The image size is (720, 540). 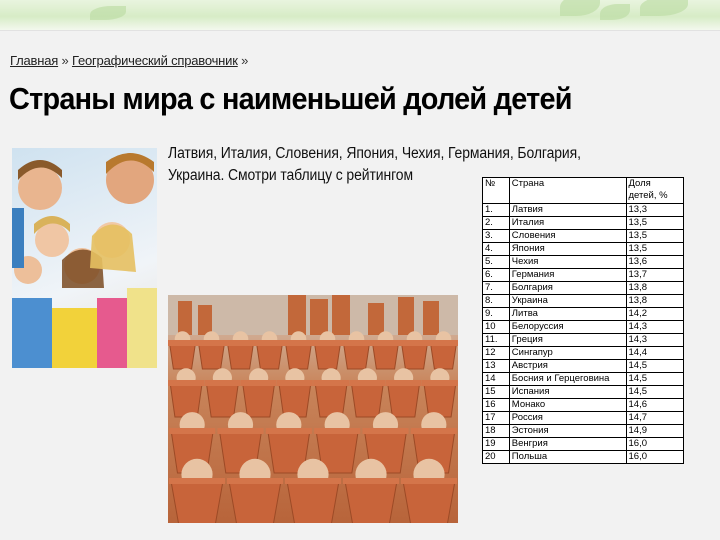 What do you see at coordinates (567, 249) in the screenshot?
I see `cell-country: Япония` at bounding box center [567, 249].